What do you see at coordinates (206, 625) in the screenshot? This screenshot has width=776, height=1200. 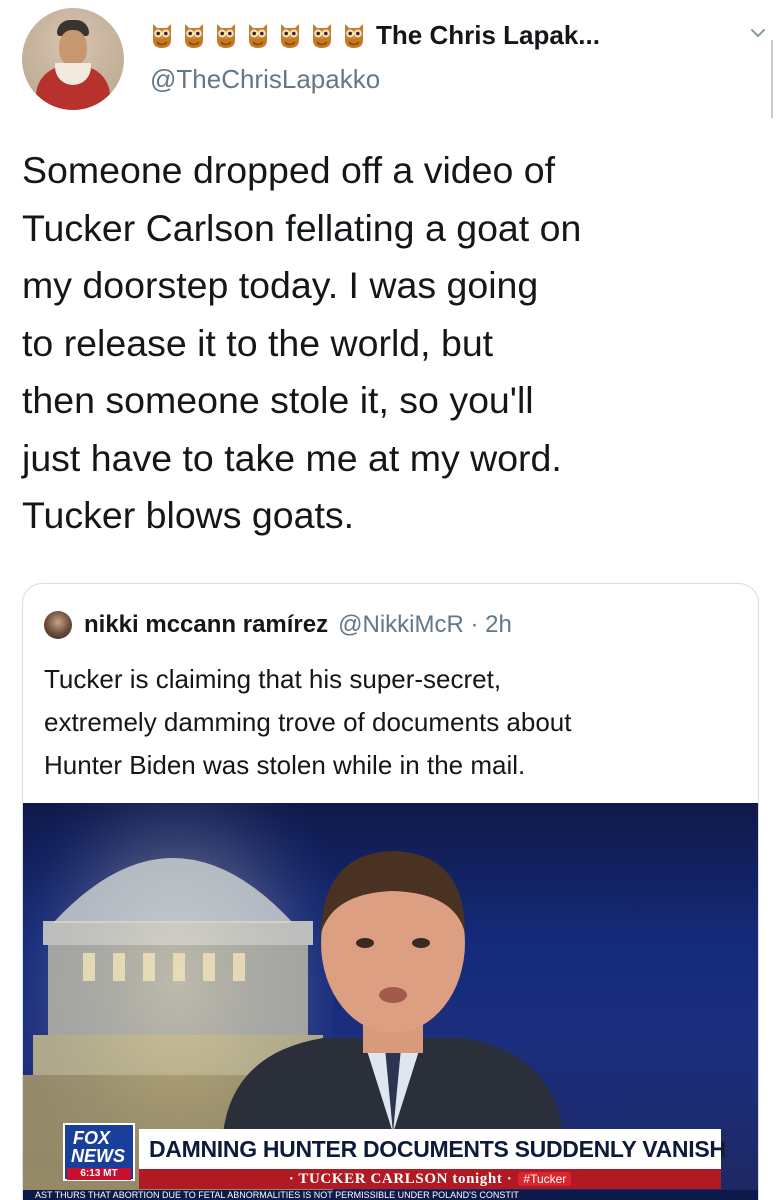 I see `quoted-author-name: nikki mccann ramírez` at bounding box center [206, 625].